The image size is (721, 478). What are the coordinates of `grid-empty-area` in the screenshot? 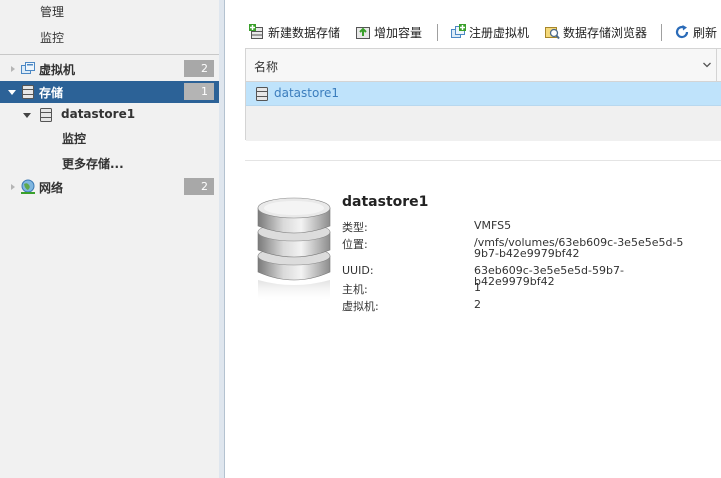 It's located at (483, 123).